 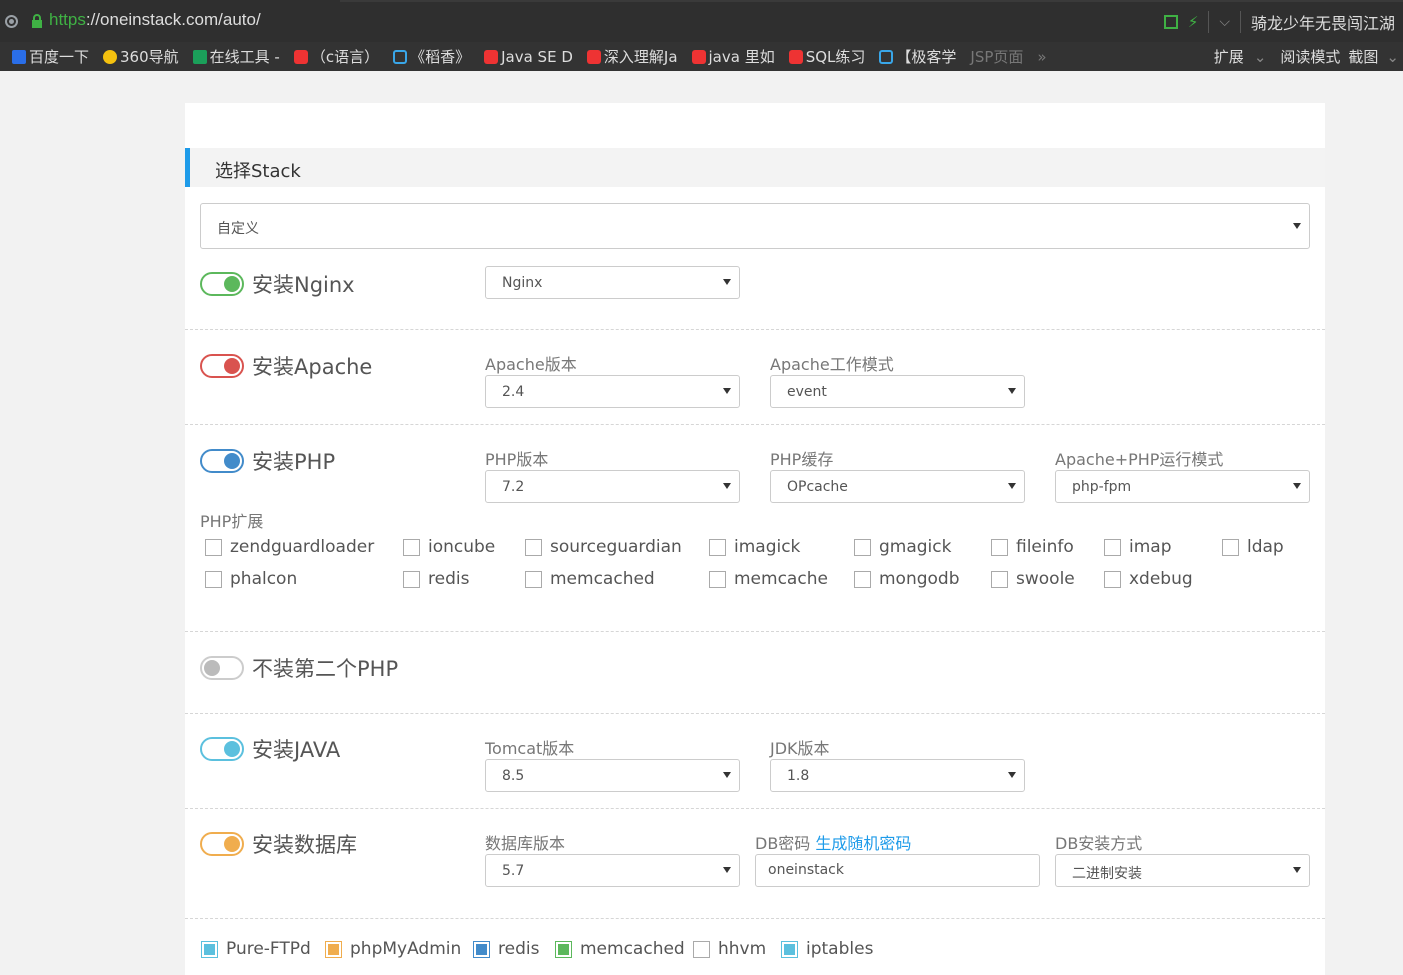 I want to click on bookmark-item: 百度一下, so click(x=50, y=56).